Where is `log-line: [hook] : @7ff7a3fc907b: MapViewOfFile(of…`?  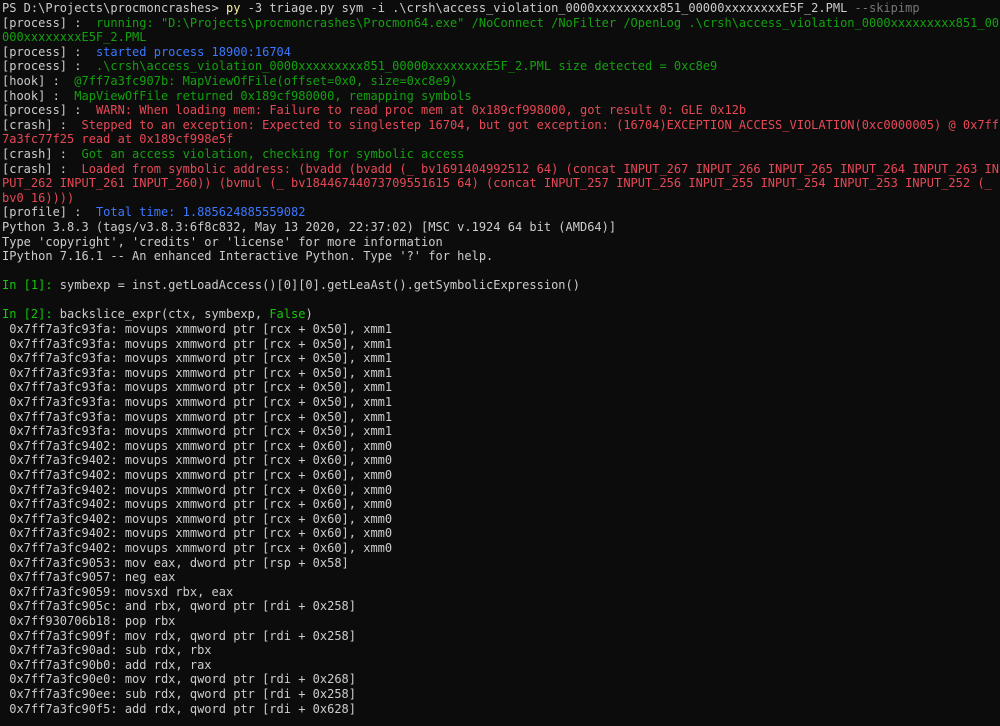
log-line: [hook] : @7ff7a3fc907b: MapViewOfFile(of… is located at coordinates (501, 81).